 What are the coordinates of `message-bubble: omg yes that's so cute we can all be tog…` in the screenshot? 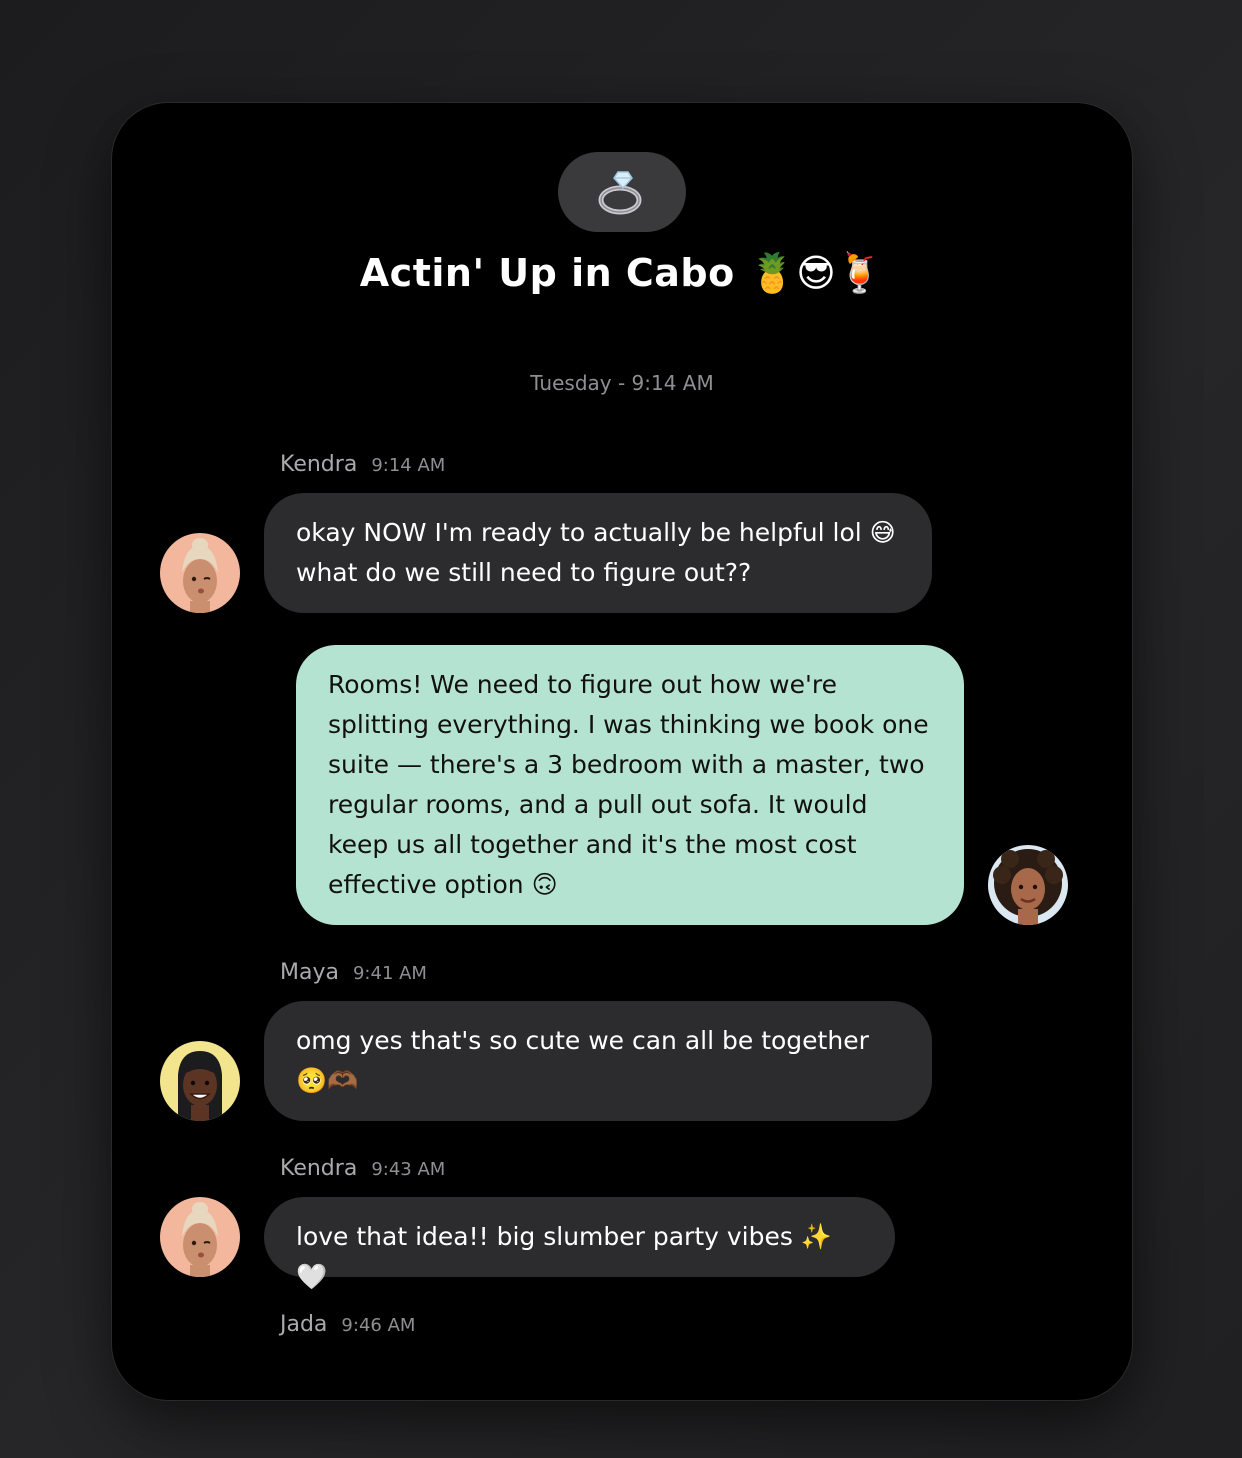 It's located at (598, 1061).